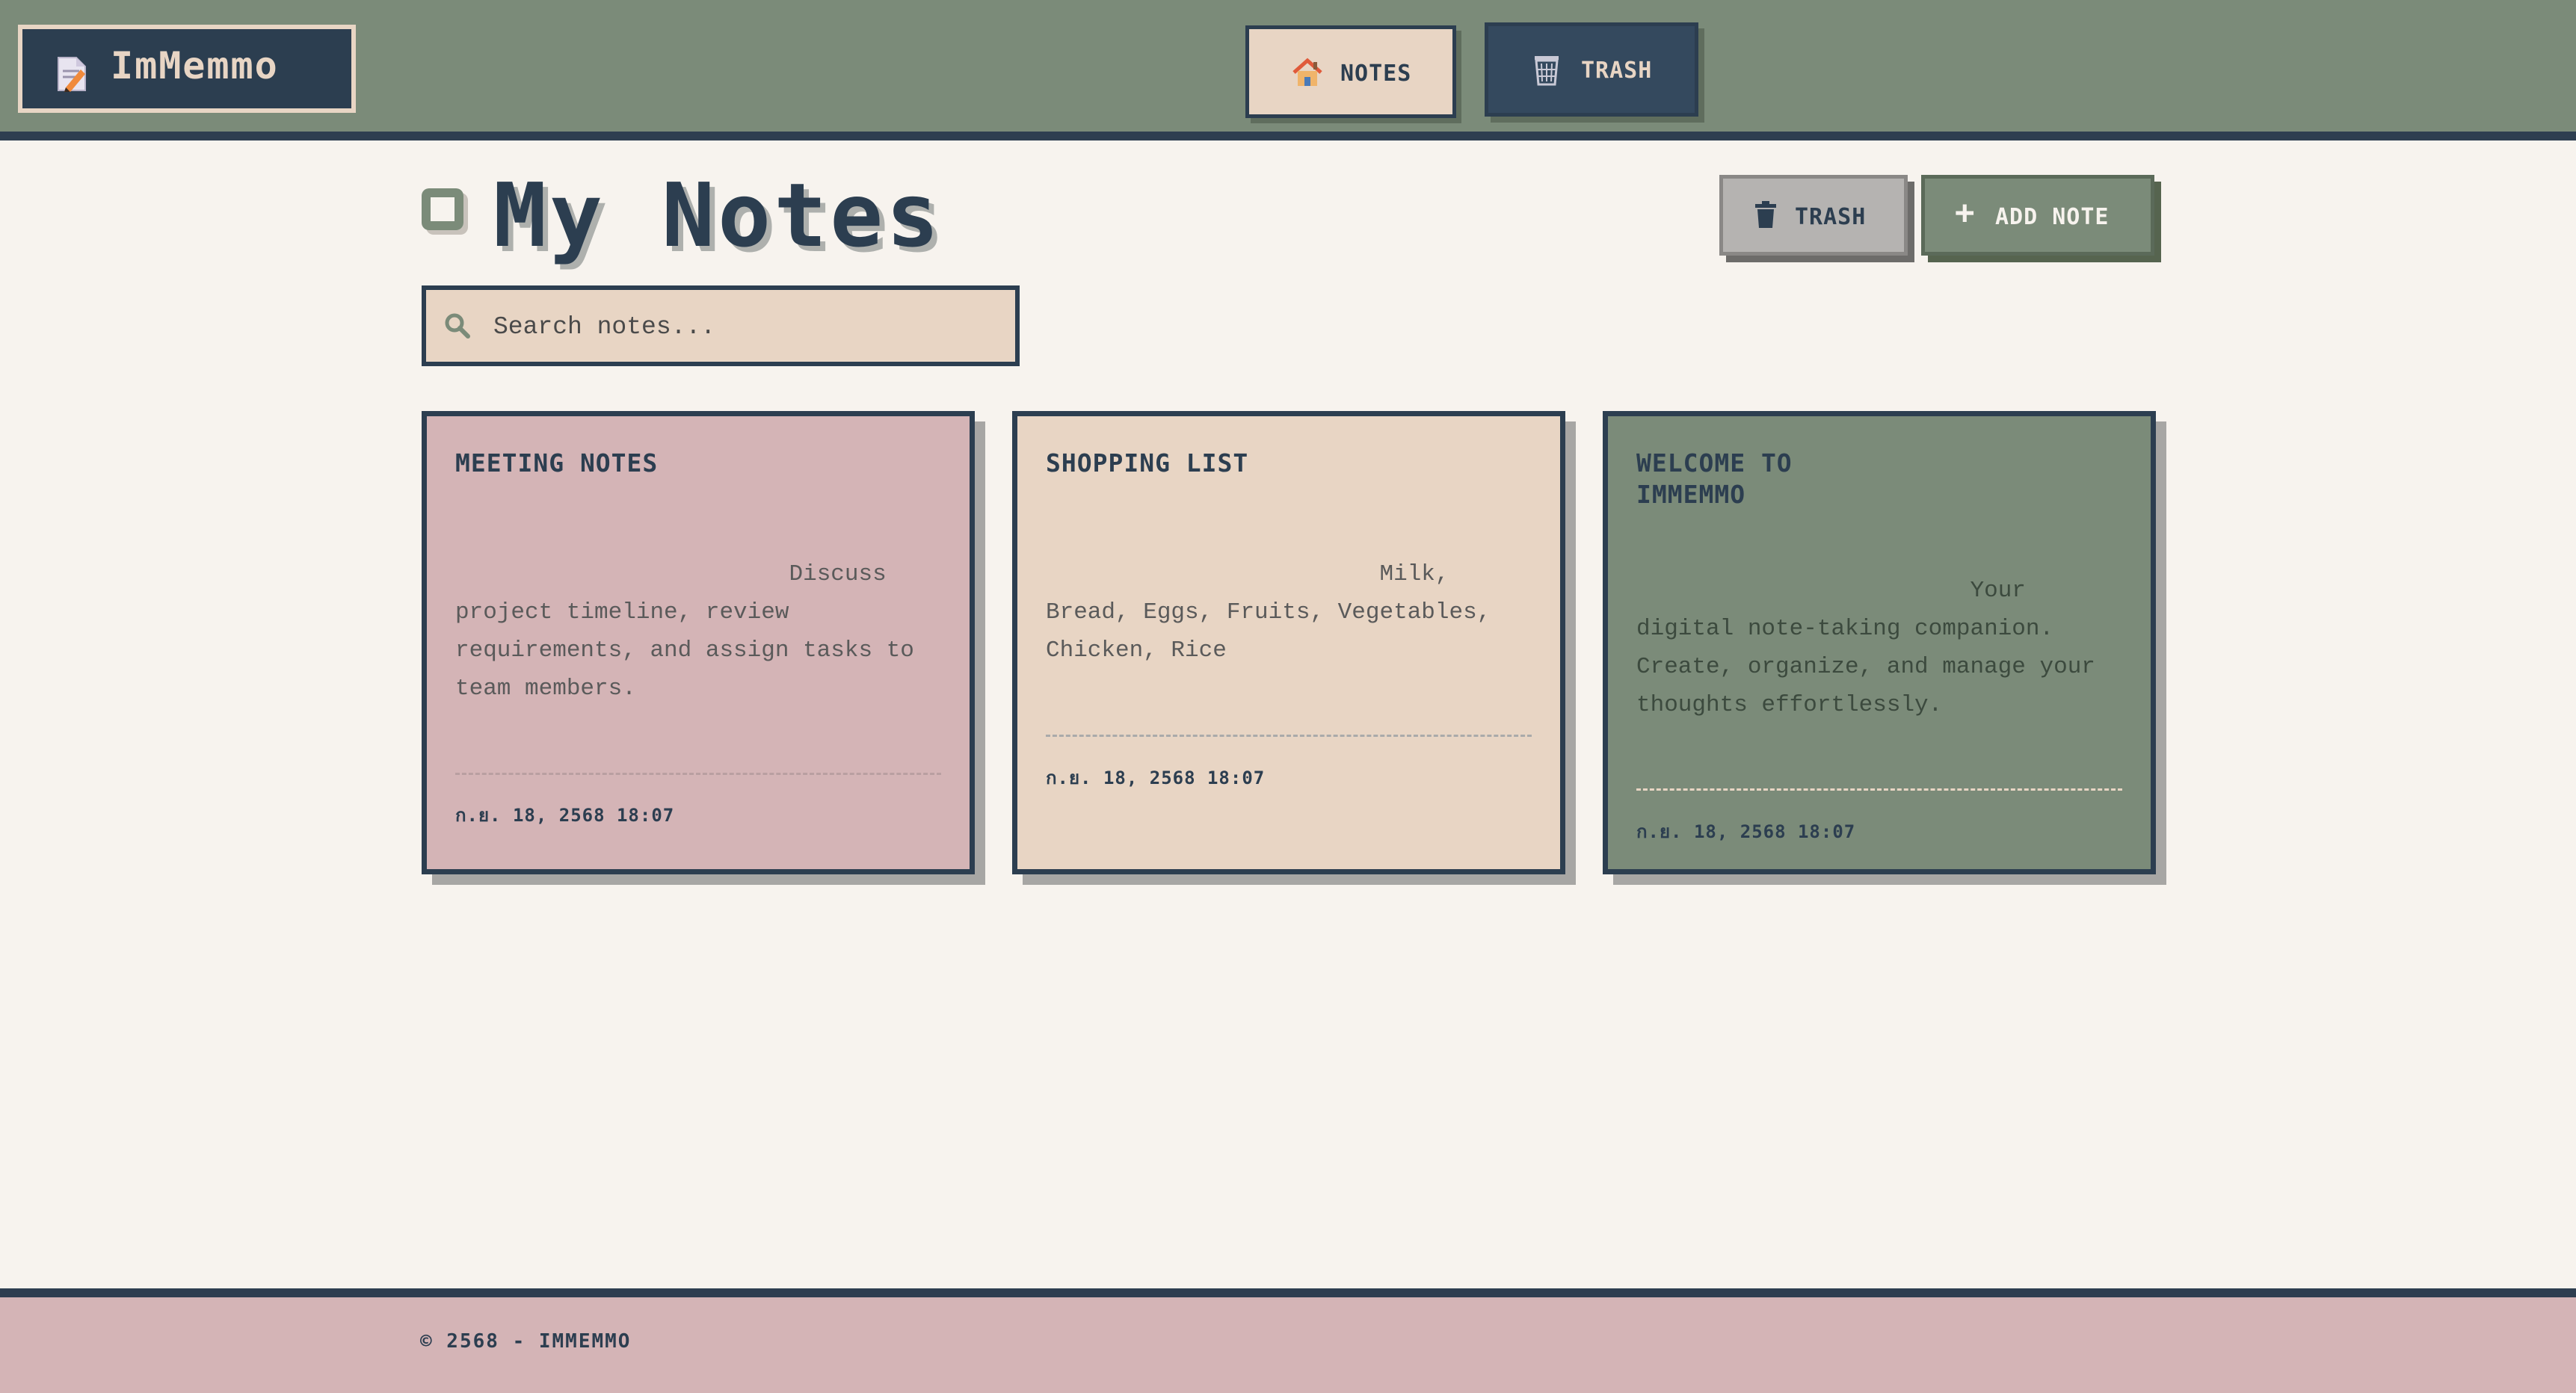  I want to click on nav-notes-button: NOTES, so click(1350, 72).